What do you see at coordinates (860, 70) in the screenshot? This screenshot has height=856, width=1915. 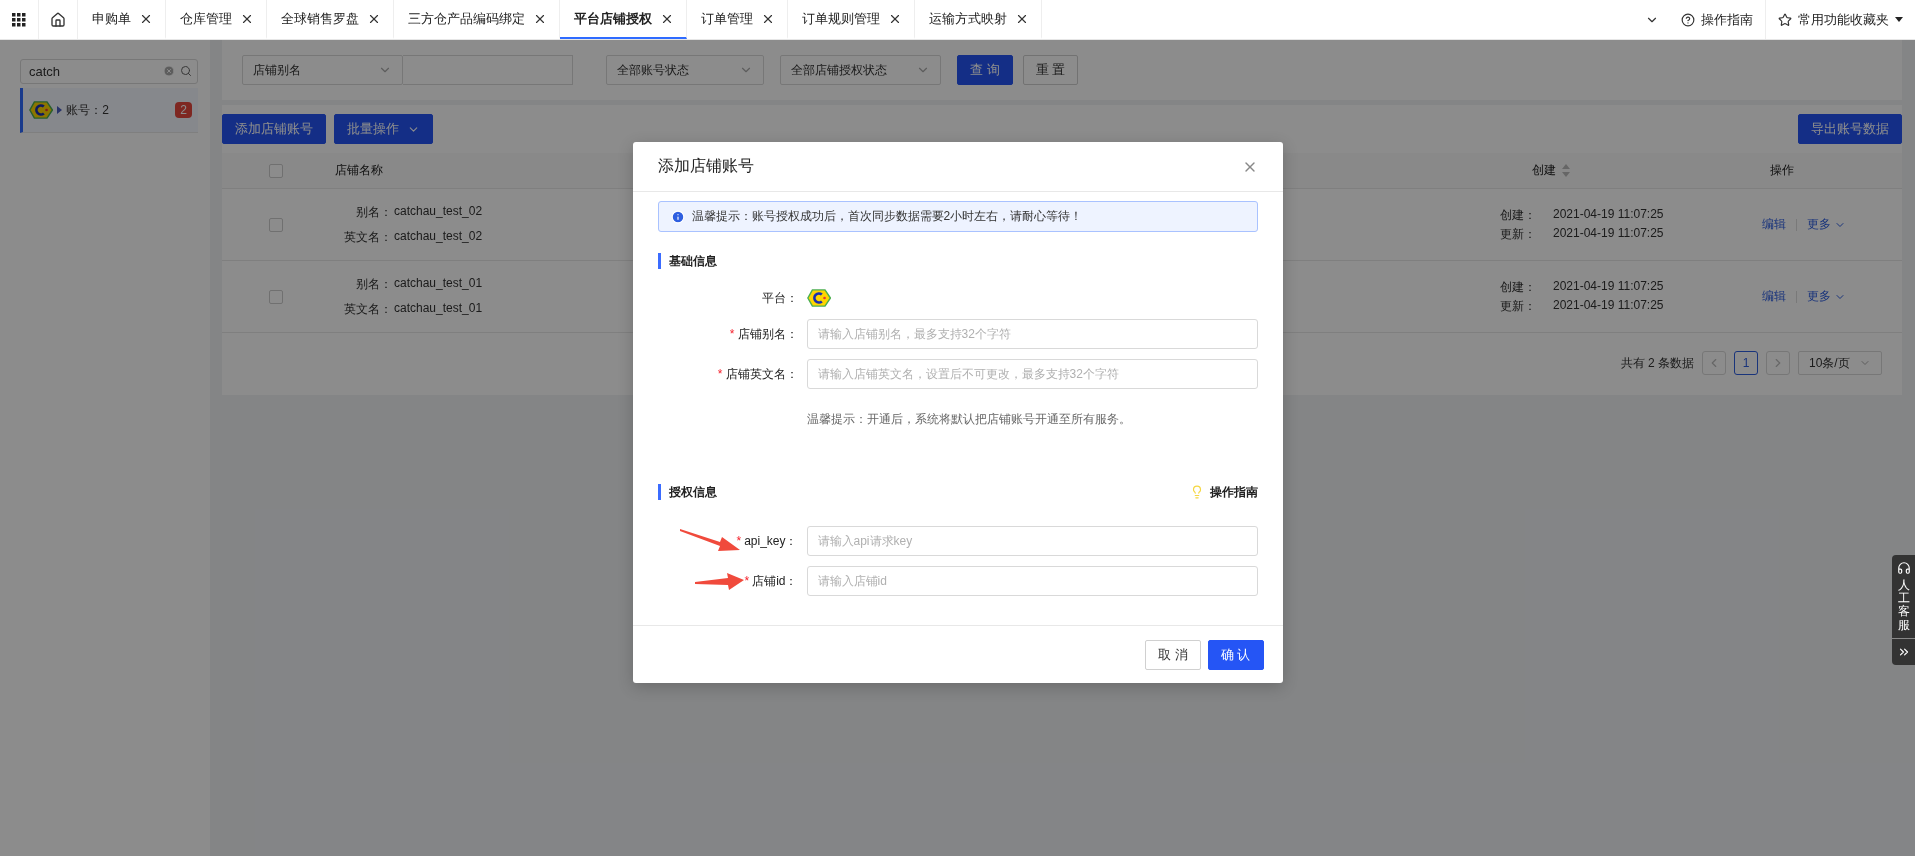 I see `auth-status-select: 全部店铺授权状态` at bounding box center [860, 70].